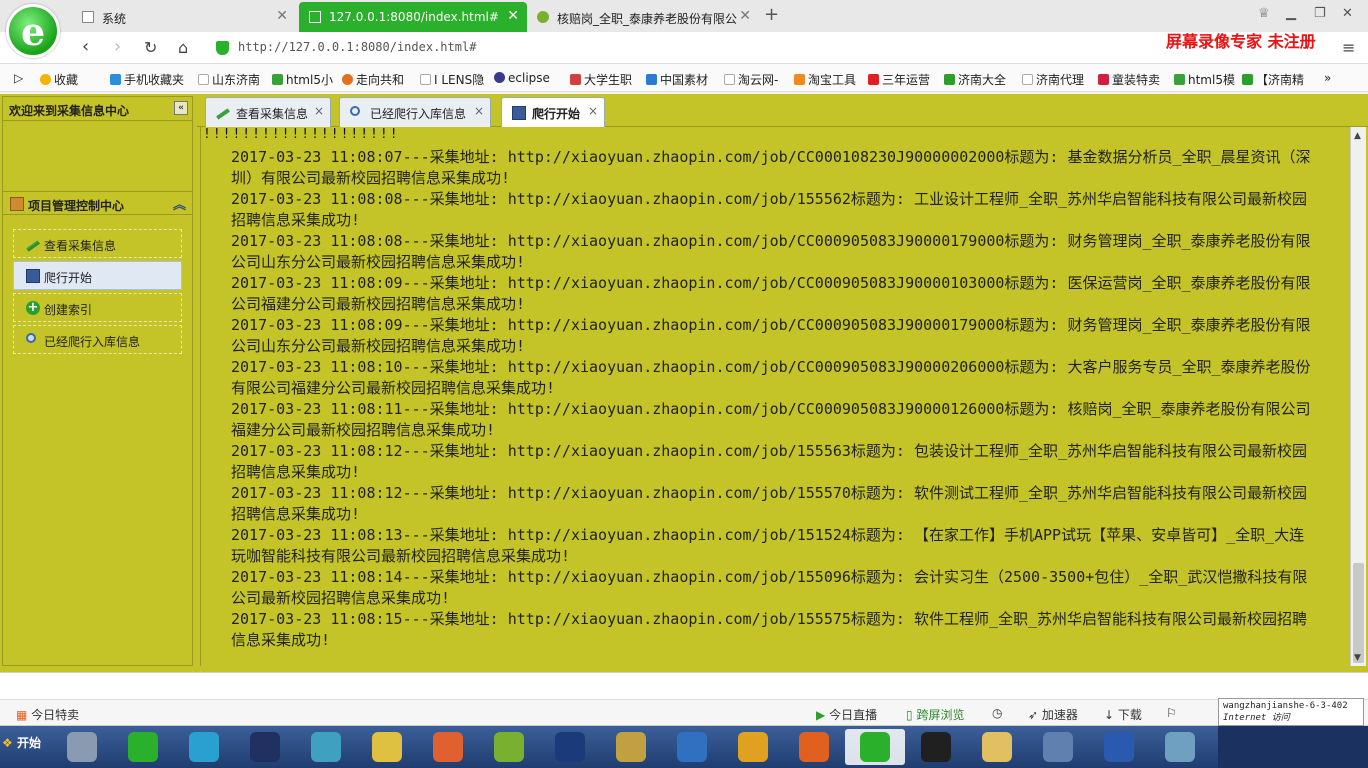  What do you see at coordinates (1129, 79) in the screenshot?
I see `bookmark-item: 童装特卖` at bounding box center [1129, 79].